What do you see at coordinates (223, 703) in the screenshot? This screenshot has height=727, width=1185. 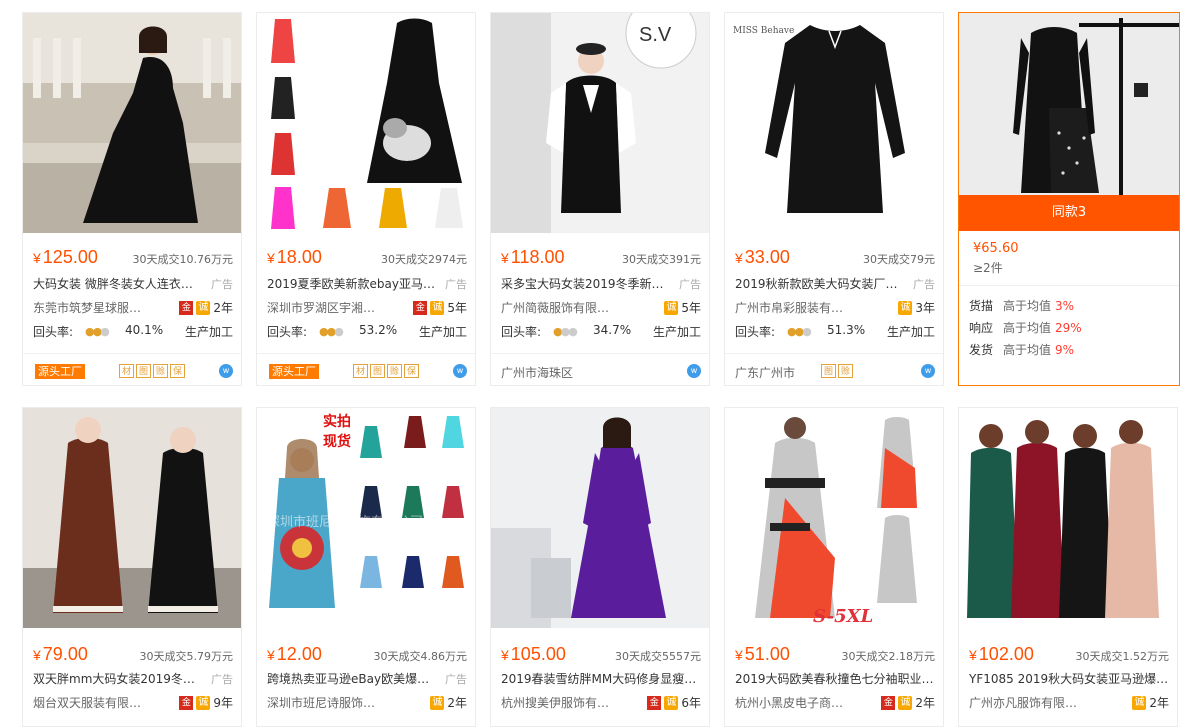 I see `member-years: 9年` at bounding box center [223, 703].